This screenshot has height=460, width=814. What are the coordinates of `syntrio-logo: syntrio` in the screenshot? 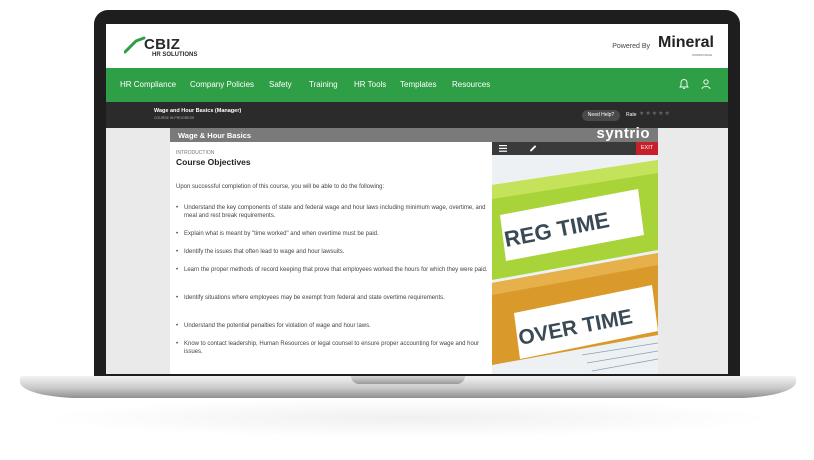 It's located at (623, 133).